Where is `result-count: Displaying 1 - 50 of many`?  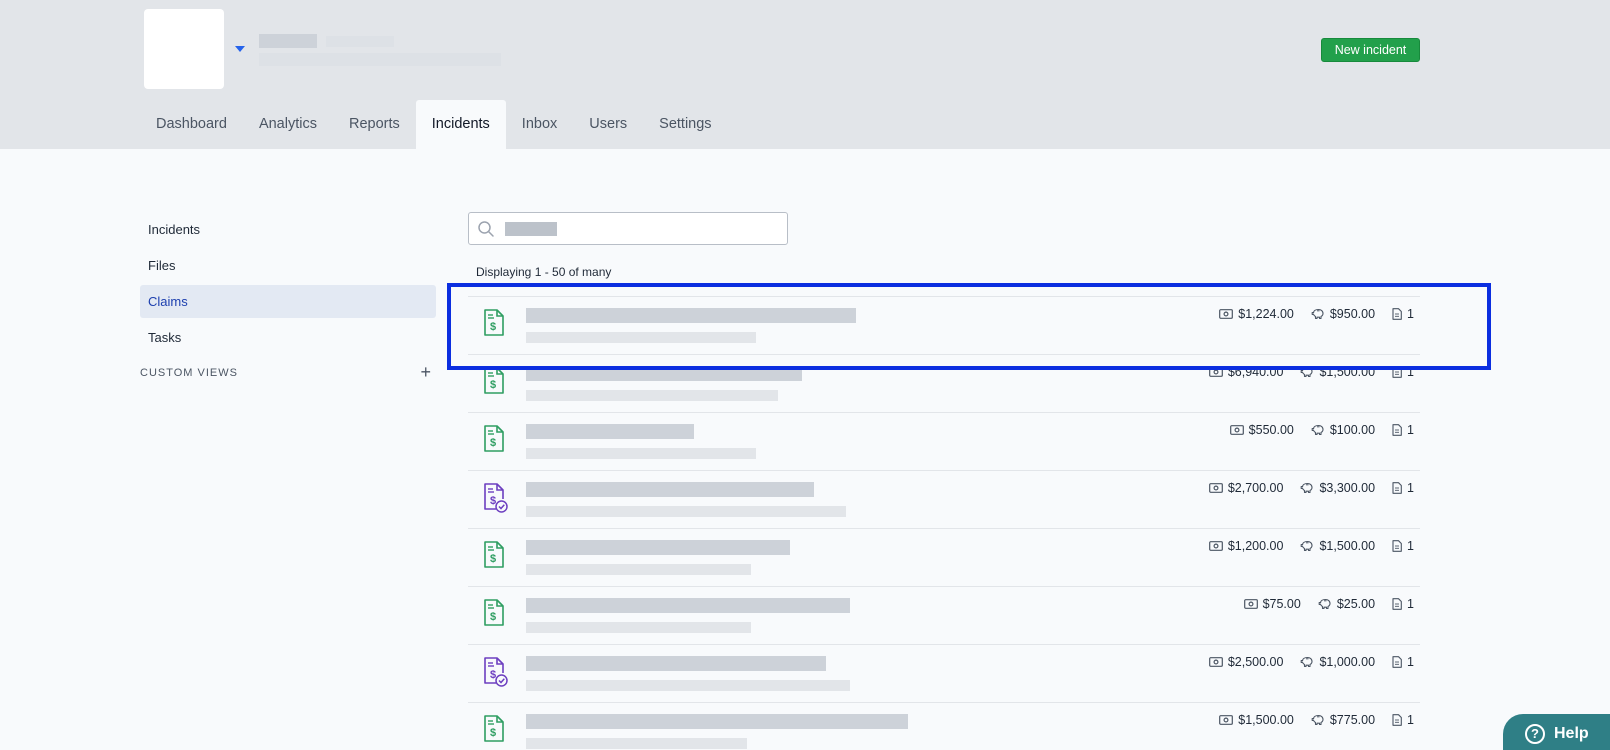 result-count: Displaying 1 - 50 of many is located at coordinates (544, 272).